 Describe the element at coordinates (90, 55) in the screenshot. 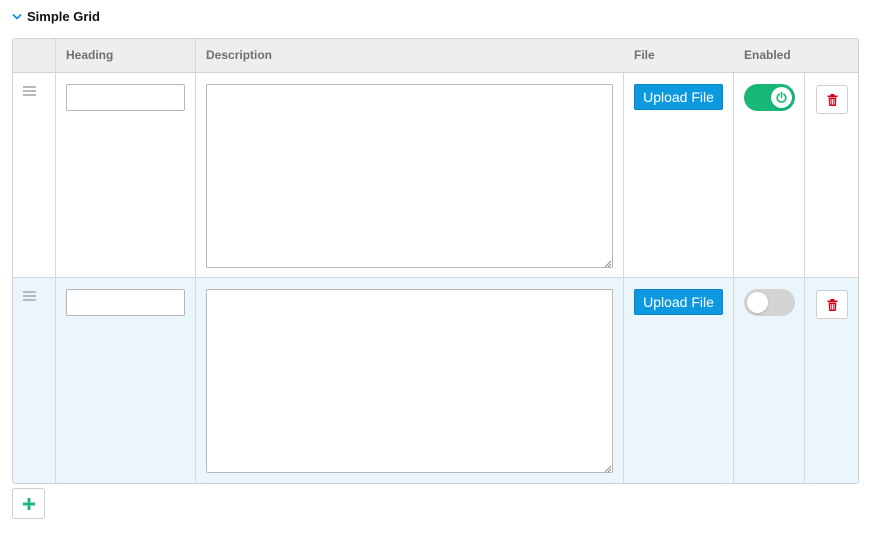

I see `column-header-heading: Heading` at that location.